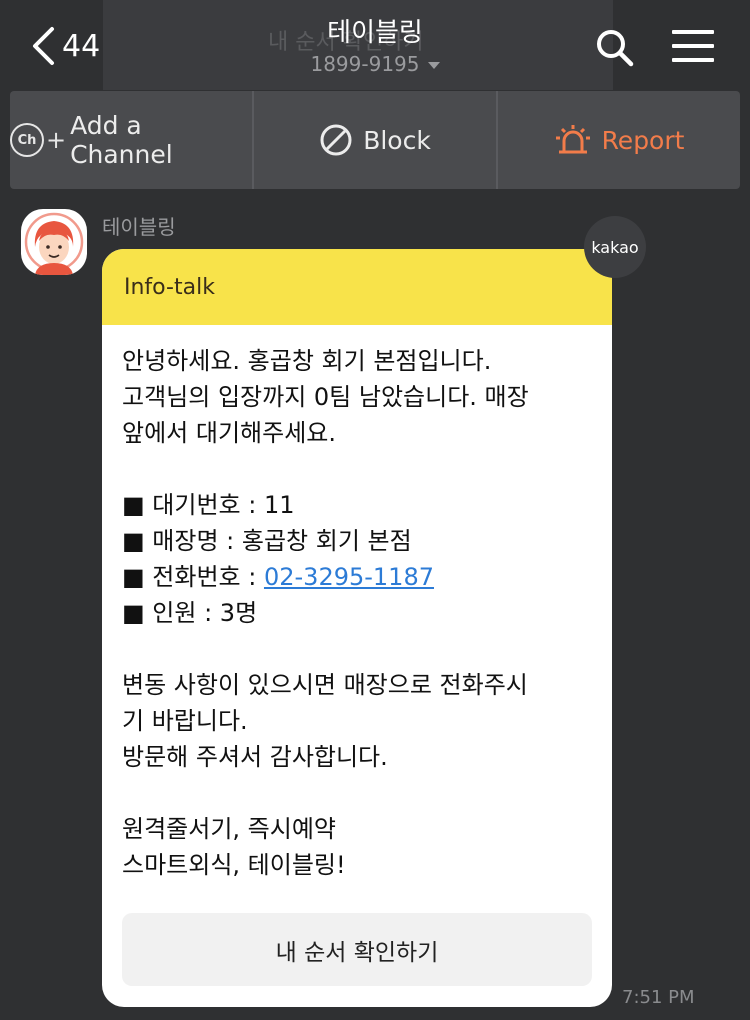  What do you see at coordinates (357, 949) in the screenshot?
I see `check-my-turn-button: 내 순서 확인하기` at bounding box center [357, 949].